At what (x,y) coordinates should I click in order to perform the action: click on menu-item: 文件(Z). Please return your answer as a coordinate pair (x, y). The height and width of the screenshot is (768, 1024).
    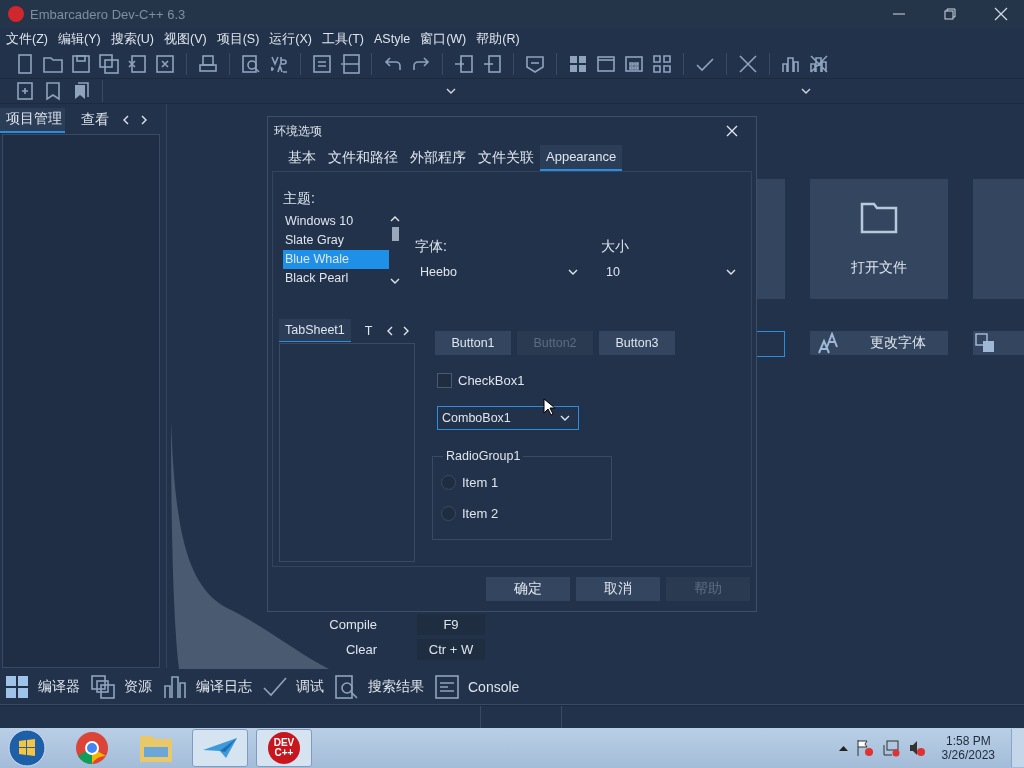
    Looking at the image, I should click on (30, 39).